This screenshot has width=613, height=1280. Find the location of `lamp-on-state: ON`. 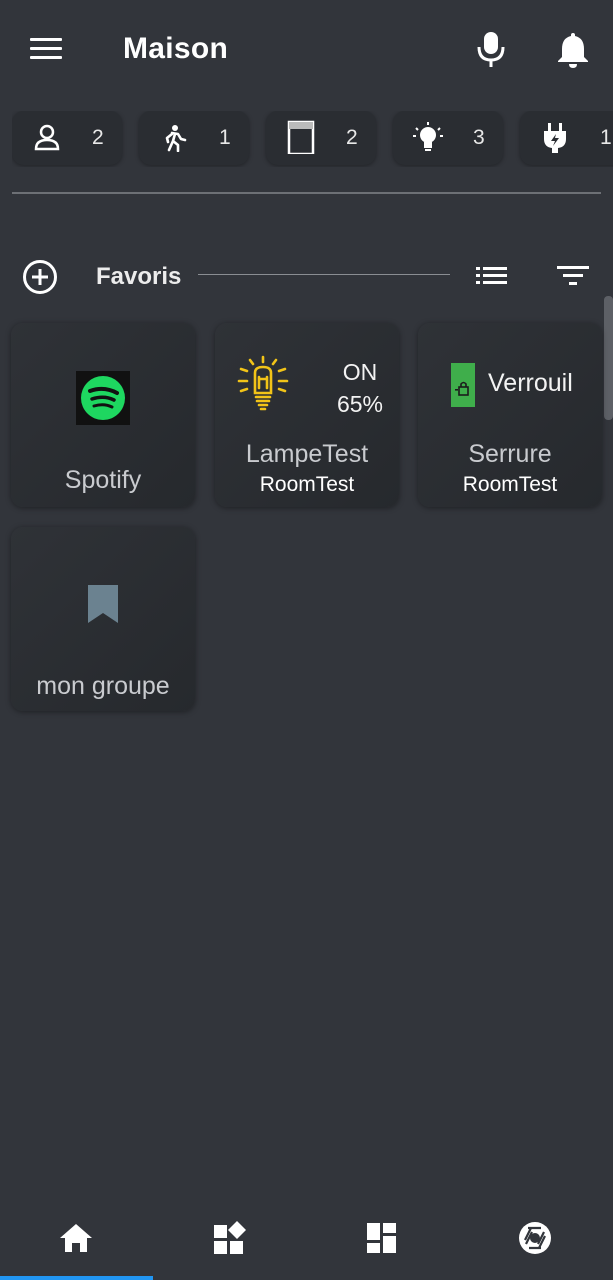

lamp-on-state: ON is located at coordinates (360, 372).